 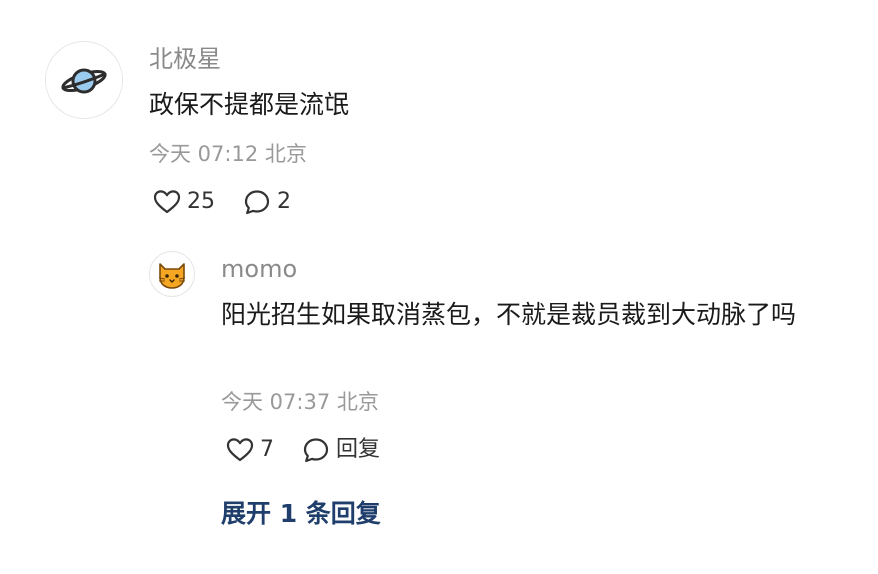 I want to click on comment-username: 北极星, so click(x=185, y=59).